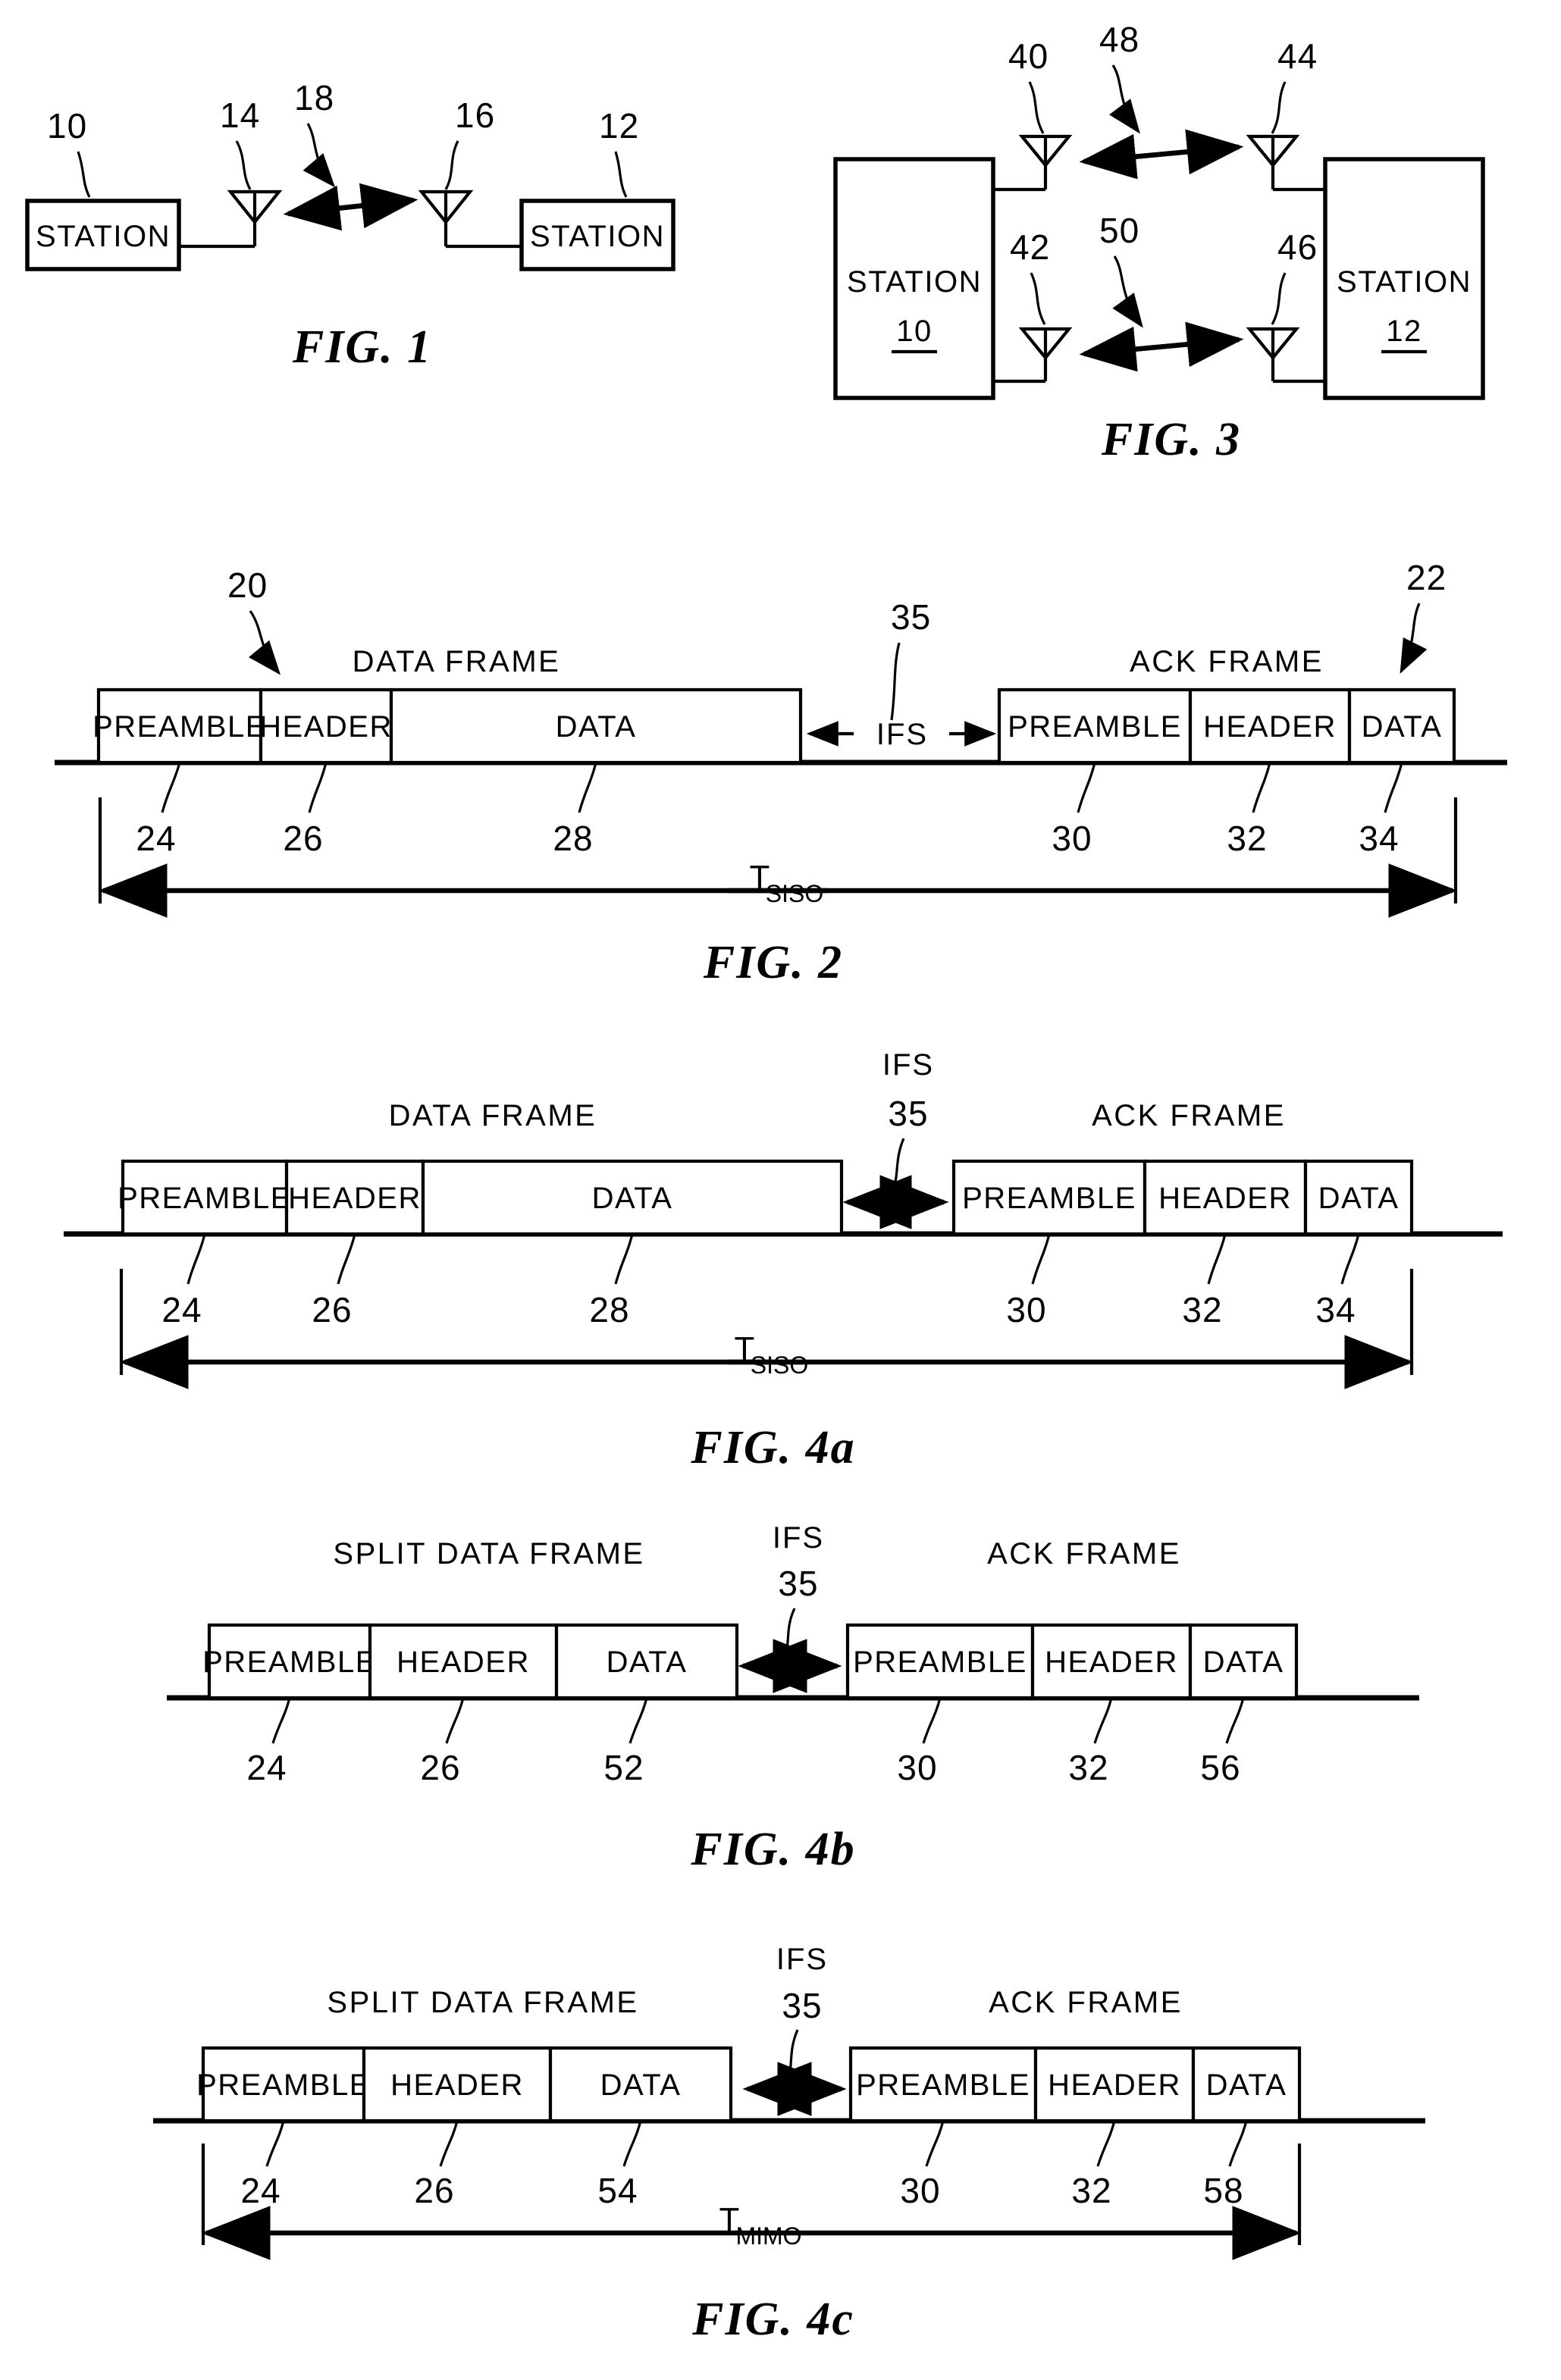 The height and width of the screenshot is (2380, 1561). I want to click on fig2-ack-cell-data-text: DATA, so click(1403, 727).